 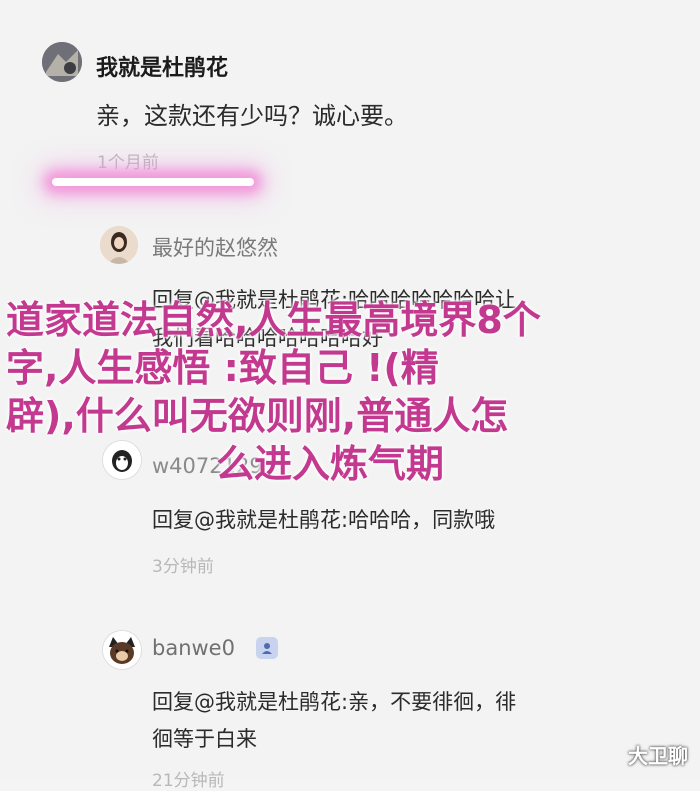 What do you see at coordinates (334, 702) in the screenshot?
I see `reply-text-line1: 回复@我就是杜鹃花:亲，不要徘徊，徘` at bounding box center [334, 702].